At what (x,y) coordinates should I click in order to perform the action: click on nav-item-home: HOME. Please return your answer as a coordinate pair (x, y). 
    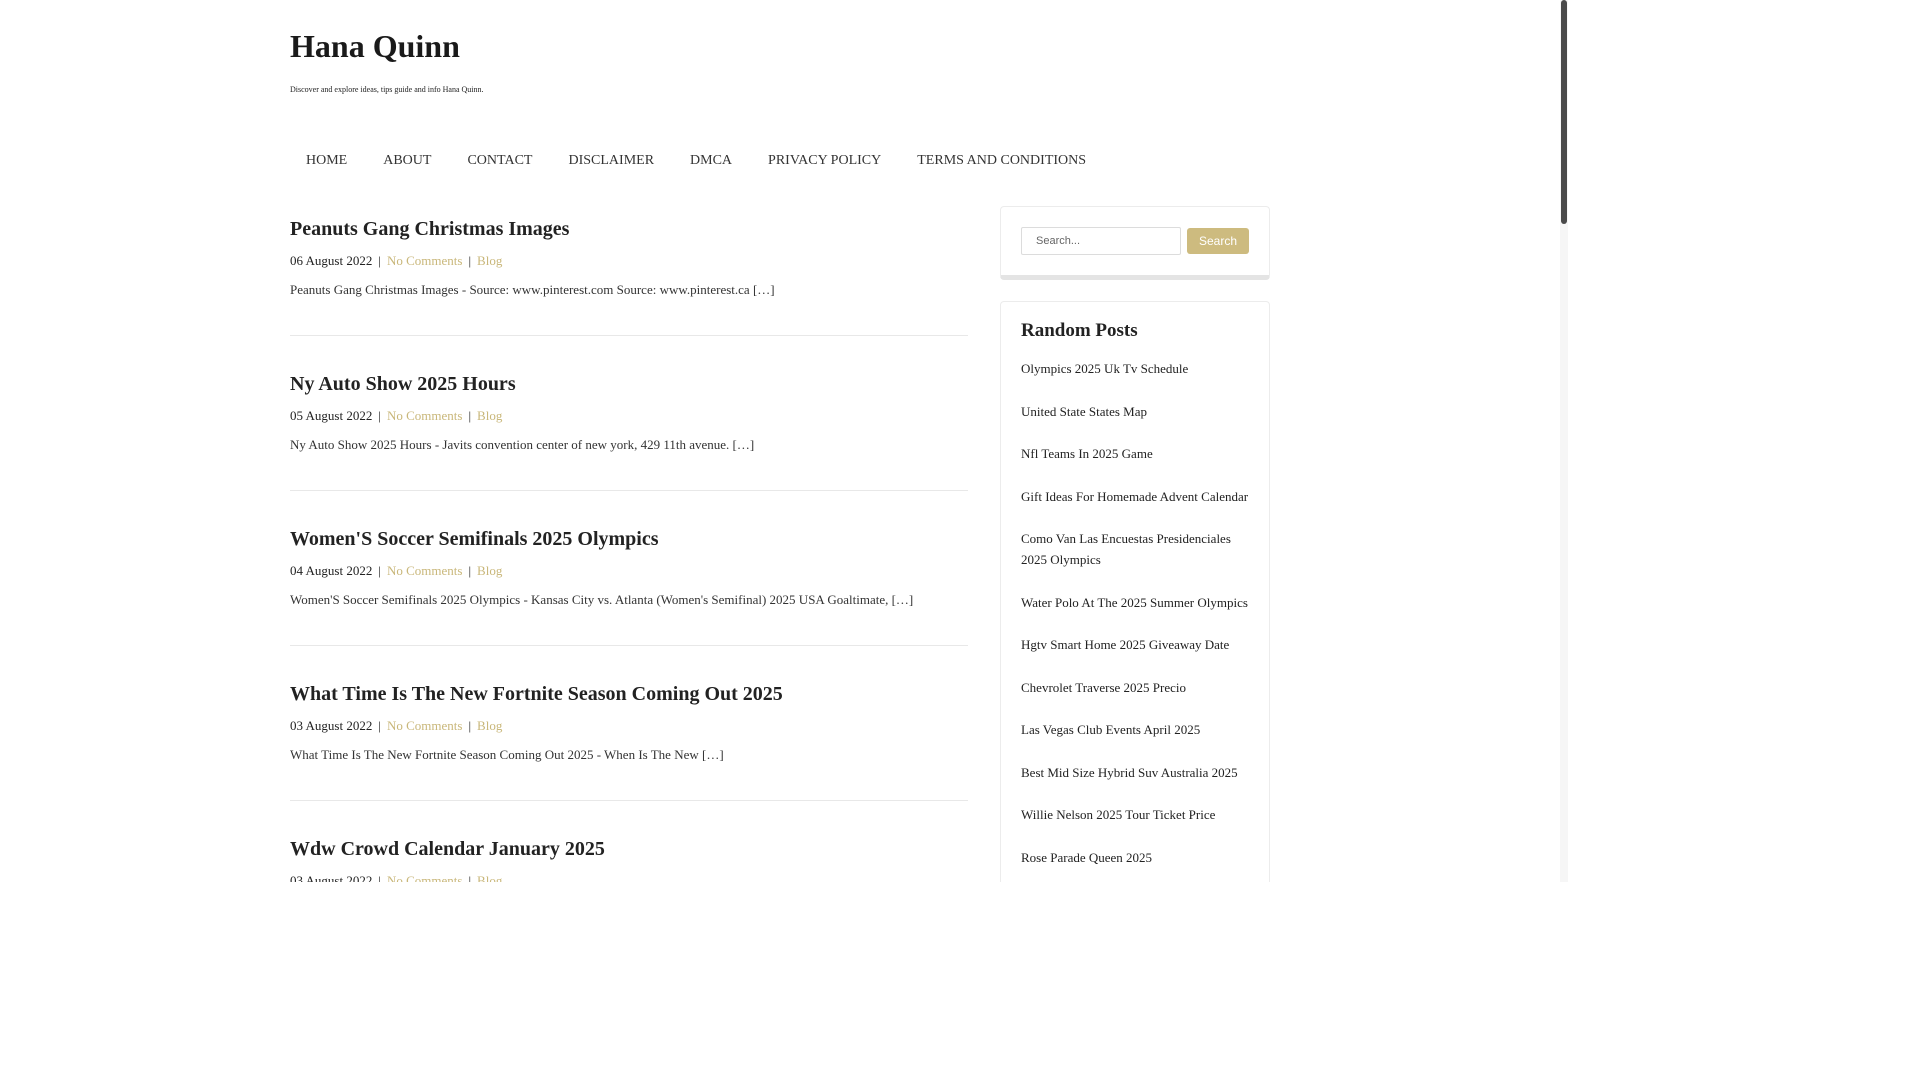
    Looking at the image, I should click on (327, 161).